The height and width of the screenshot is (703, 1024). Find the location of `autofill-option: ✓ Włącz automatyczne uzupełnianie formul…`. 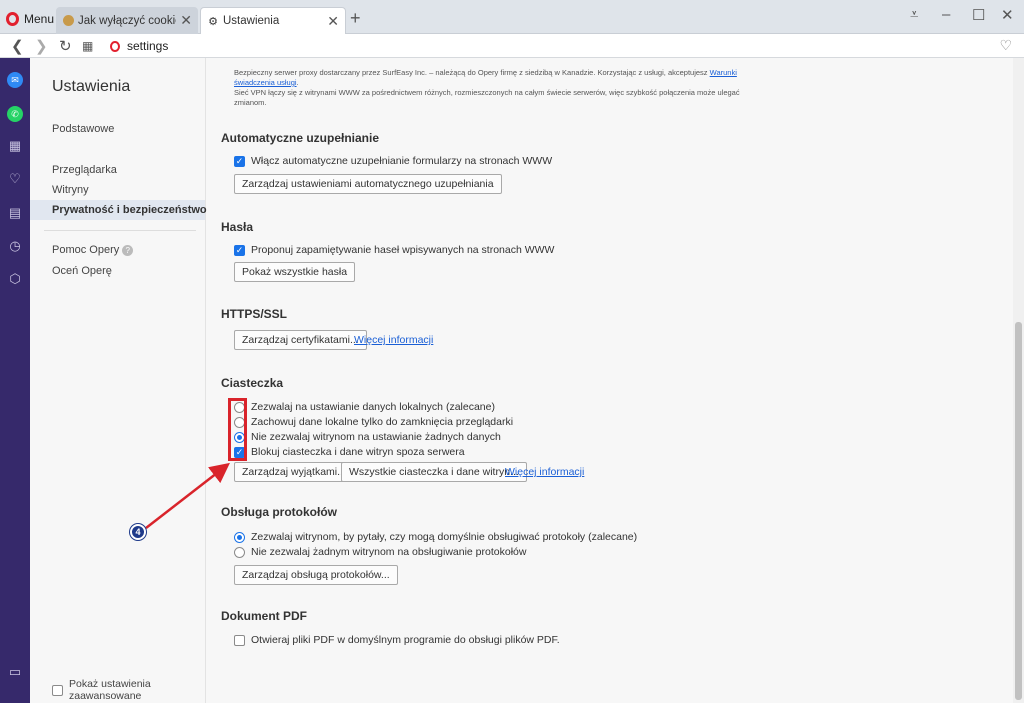

autofill-option: ✓ Włącz automatyczne uzupełnianie formul… is located at coordinates (393, 161).